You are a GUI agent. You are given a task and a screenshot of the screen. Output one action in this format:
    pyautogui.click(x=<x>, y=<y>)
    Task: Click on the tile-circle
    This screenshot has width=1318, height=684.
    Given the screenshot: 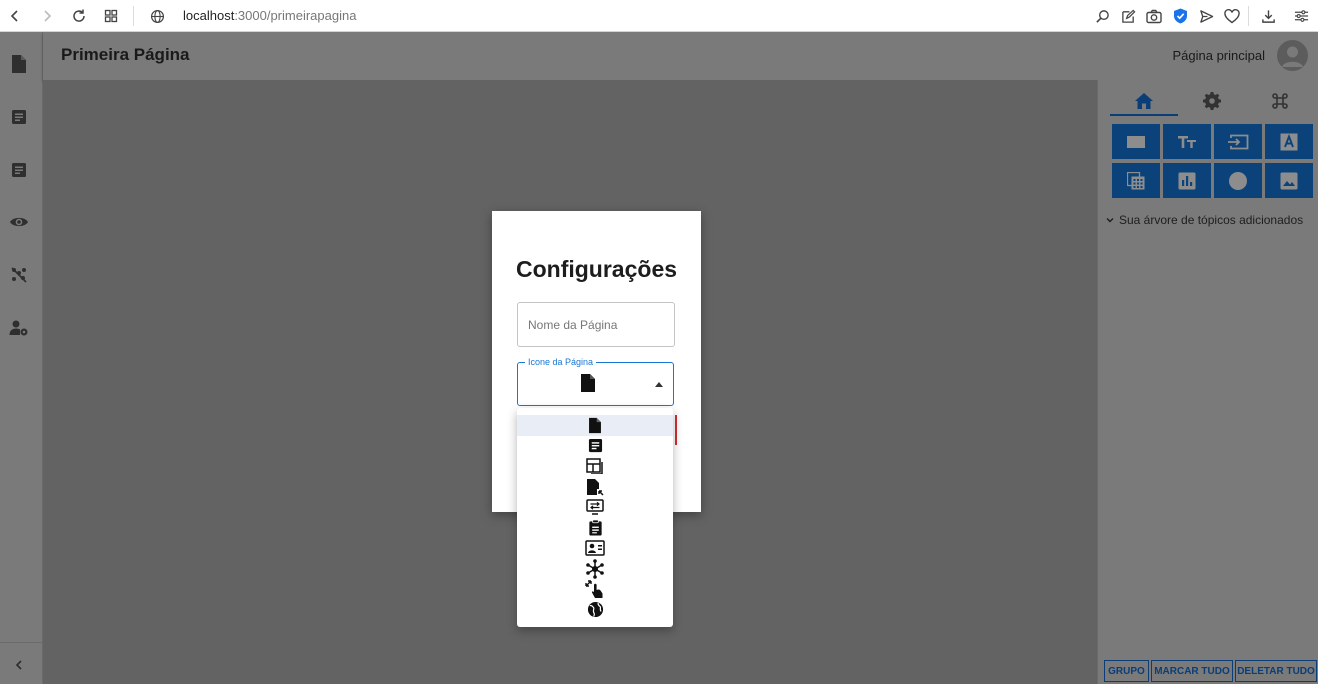 What is the action you would take?
    pyautogui.click(x=1238, y=180)
    